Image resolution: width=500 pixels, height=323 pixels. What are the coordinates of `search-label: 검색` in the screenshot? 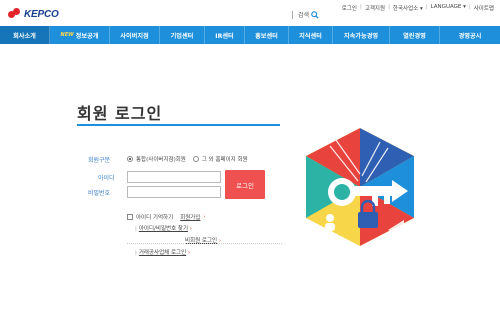 It's located at (303, 14).